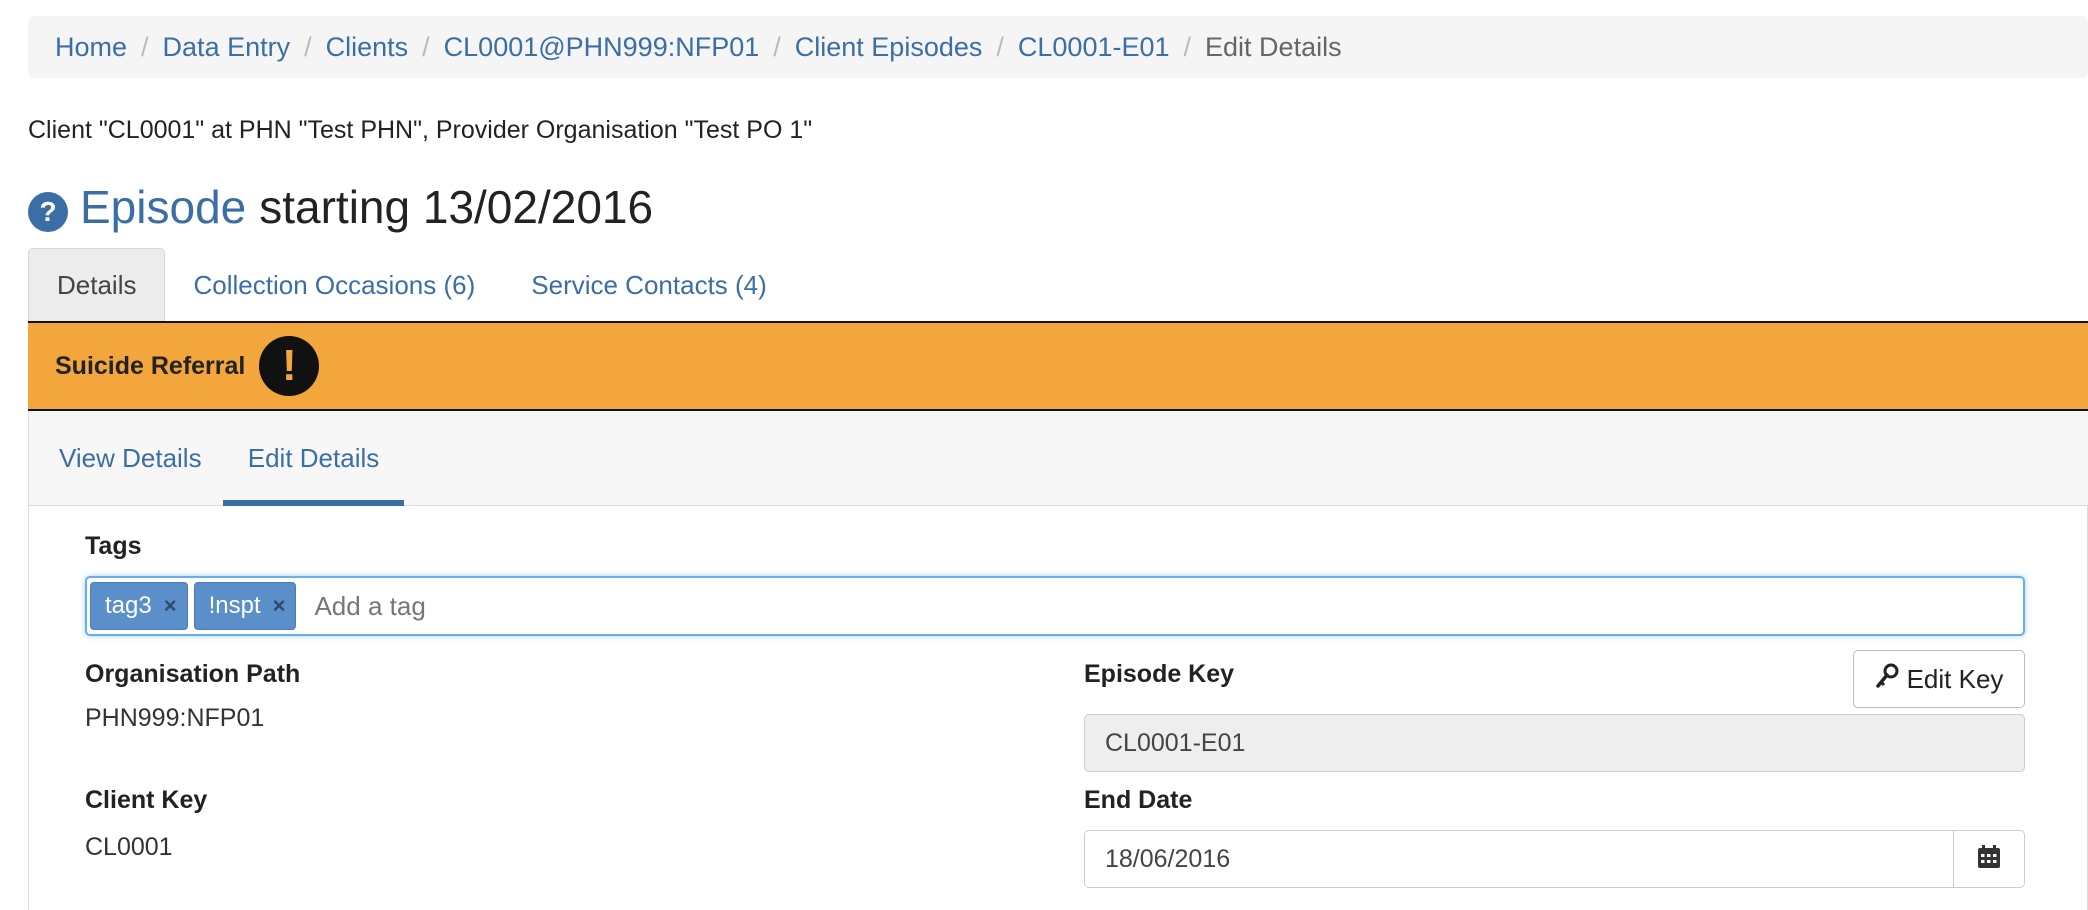 Image resolution: width=2088 pixels, height=910 pixels. Describe the element at coordinates (128, 605) in the screenshot. I see `tag-label: tag3` at that location.